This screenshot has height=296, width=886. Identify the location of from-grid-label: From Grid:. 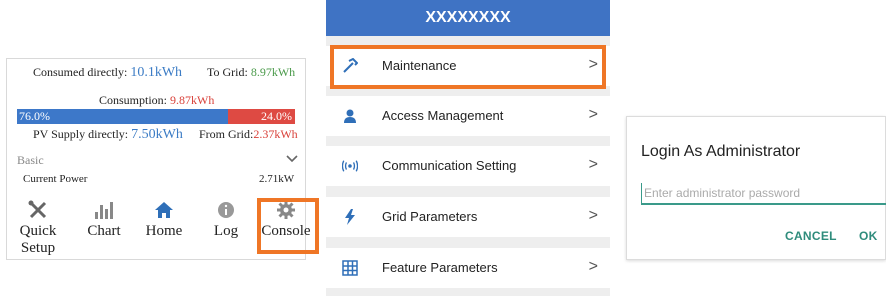
(226, 134).